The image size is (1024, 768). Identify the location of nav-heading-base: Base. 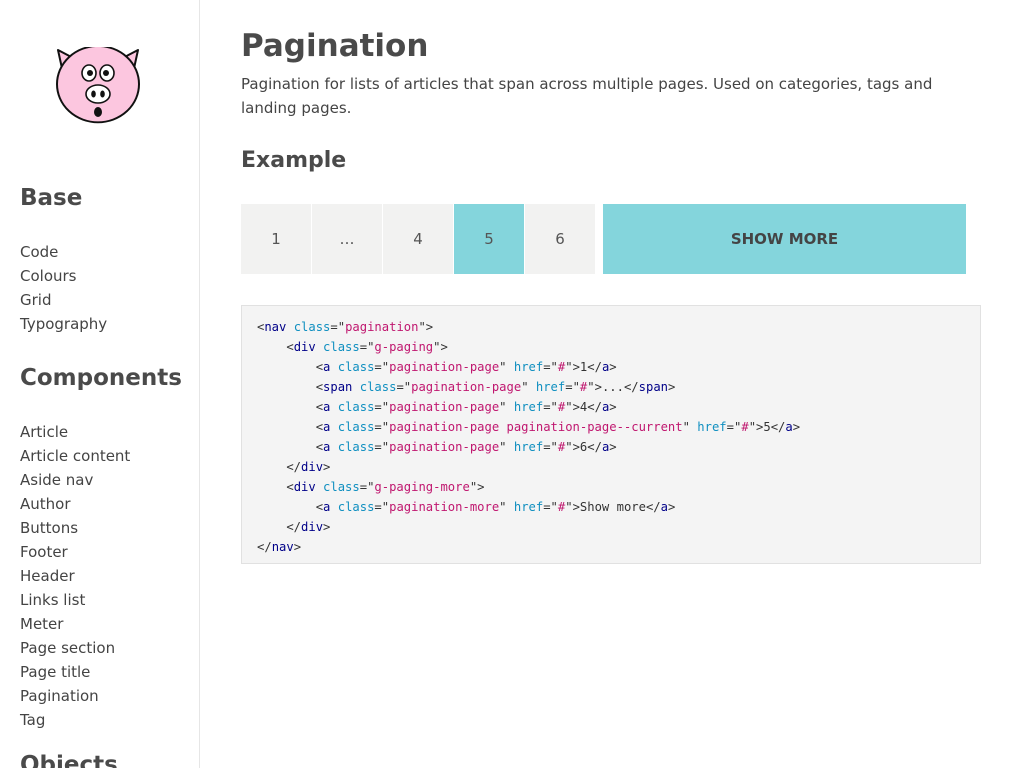
(51, 198).